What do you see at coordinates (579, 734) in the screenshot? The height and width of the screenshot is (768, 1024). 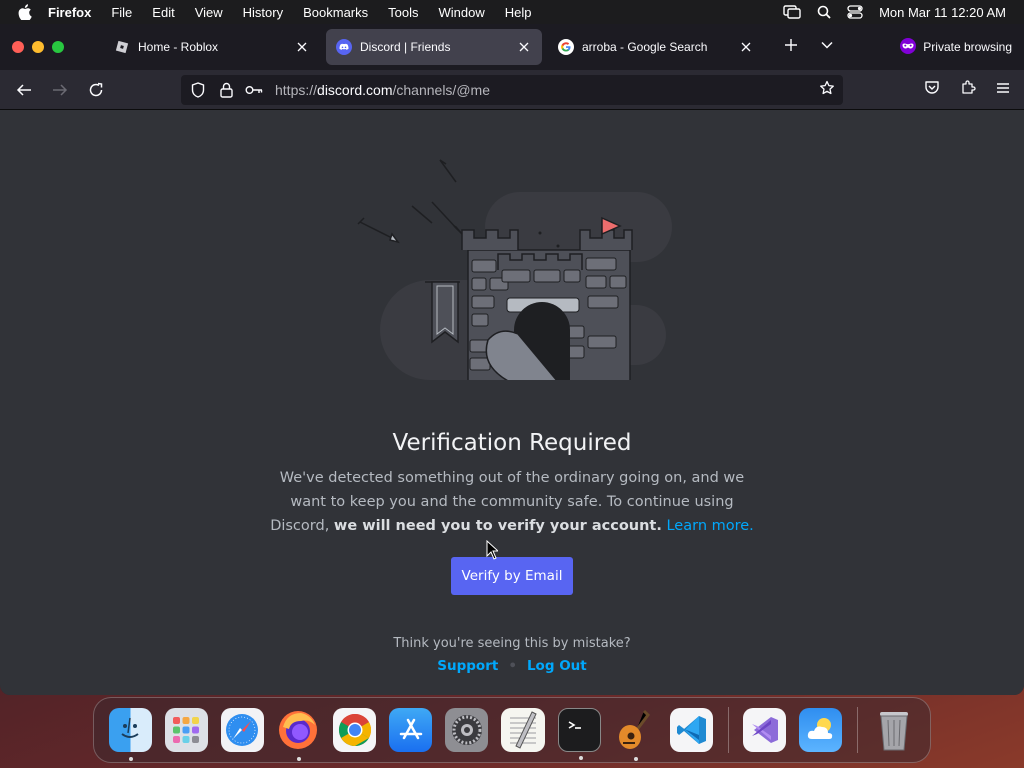 I see `terminal-icon` at bounding box center [579, 734].